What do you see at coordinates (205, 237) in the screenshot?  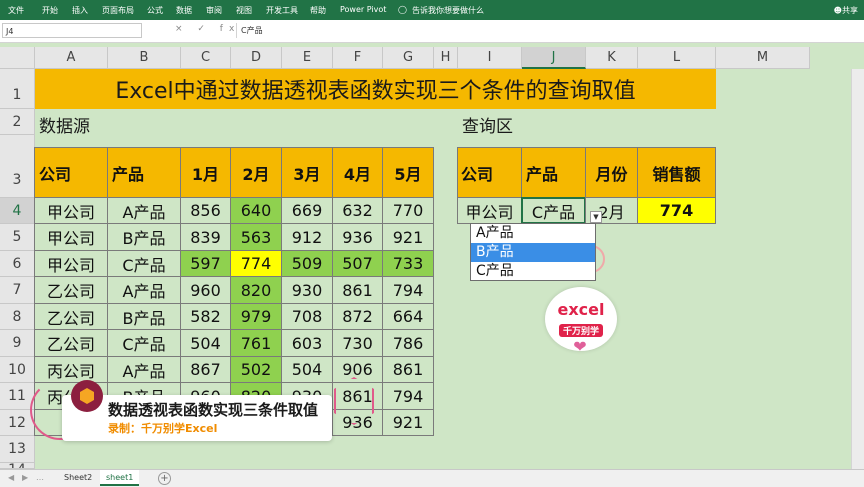 I see `source-cell: 839` at bounding box center [205, 237].